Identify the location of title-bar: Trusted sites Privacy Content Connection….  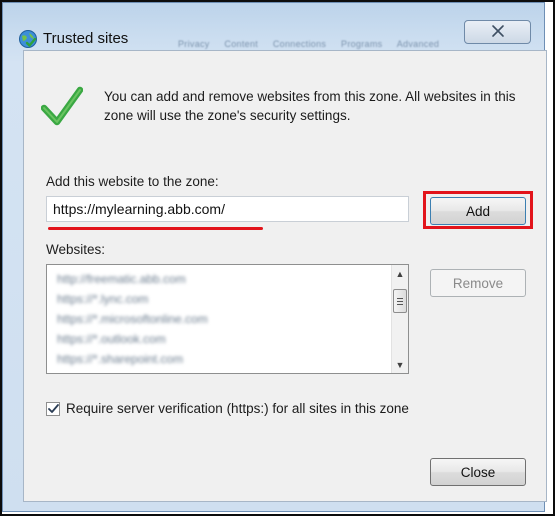
(273, 26).